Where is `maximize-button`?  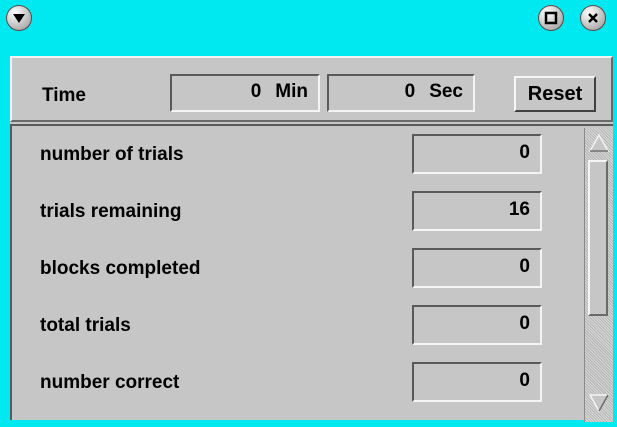 maximize-button is located at coordinates (551, 18).